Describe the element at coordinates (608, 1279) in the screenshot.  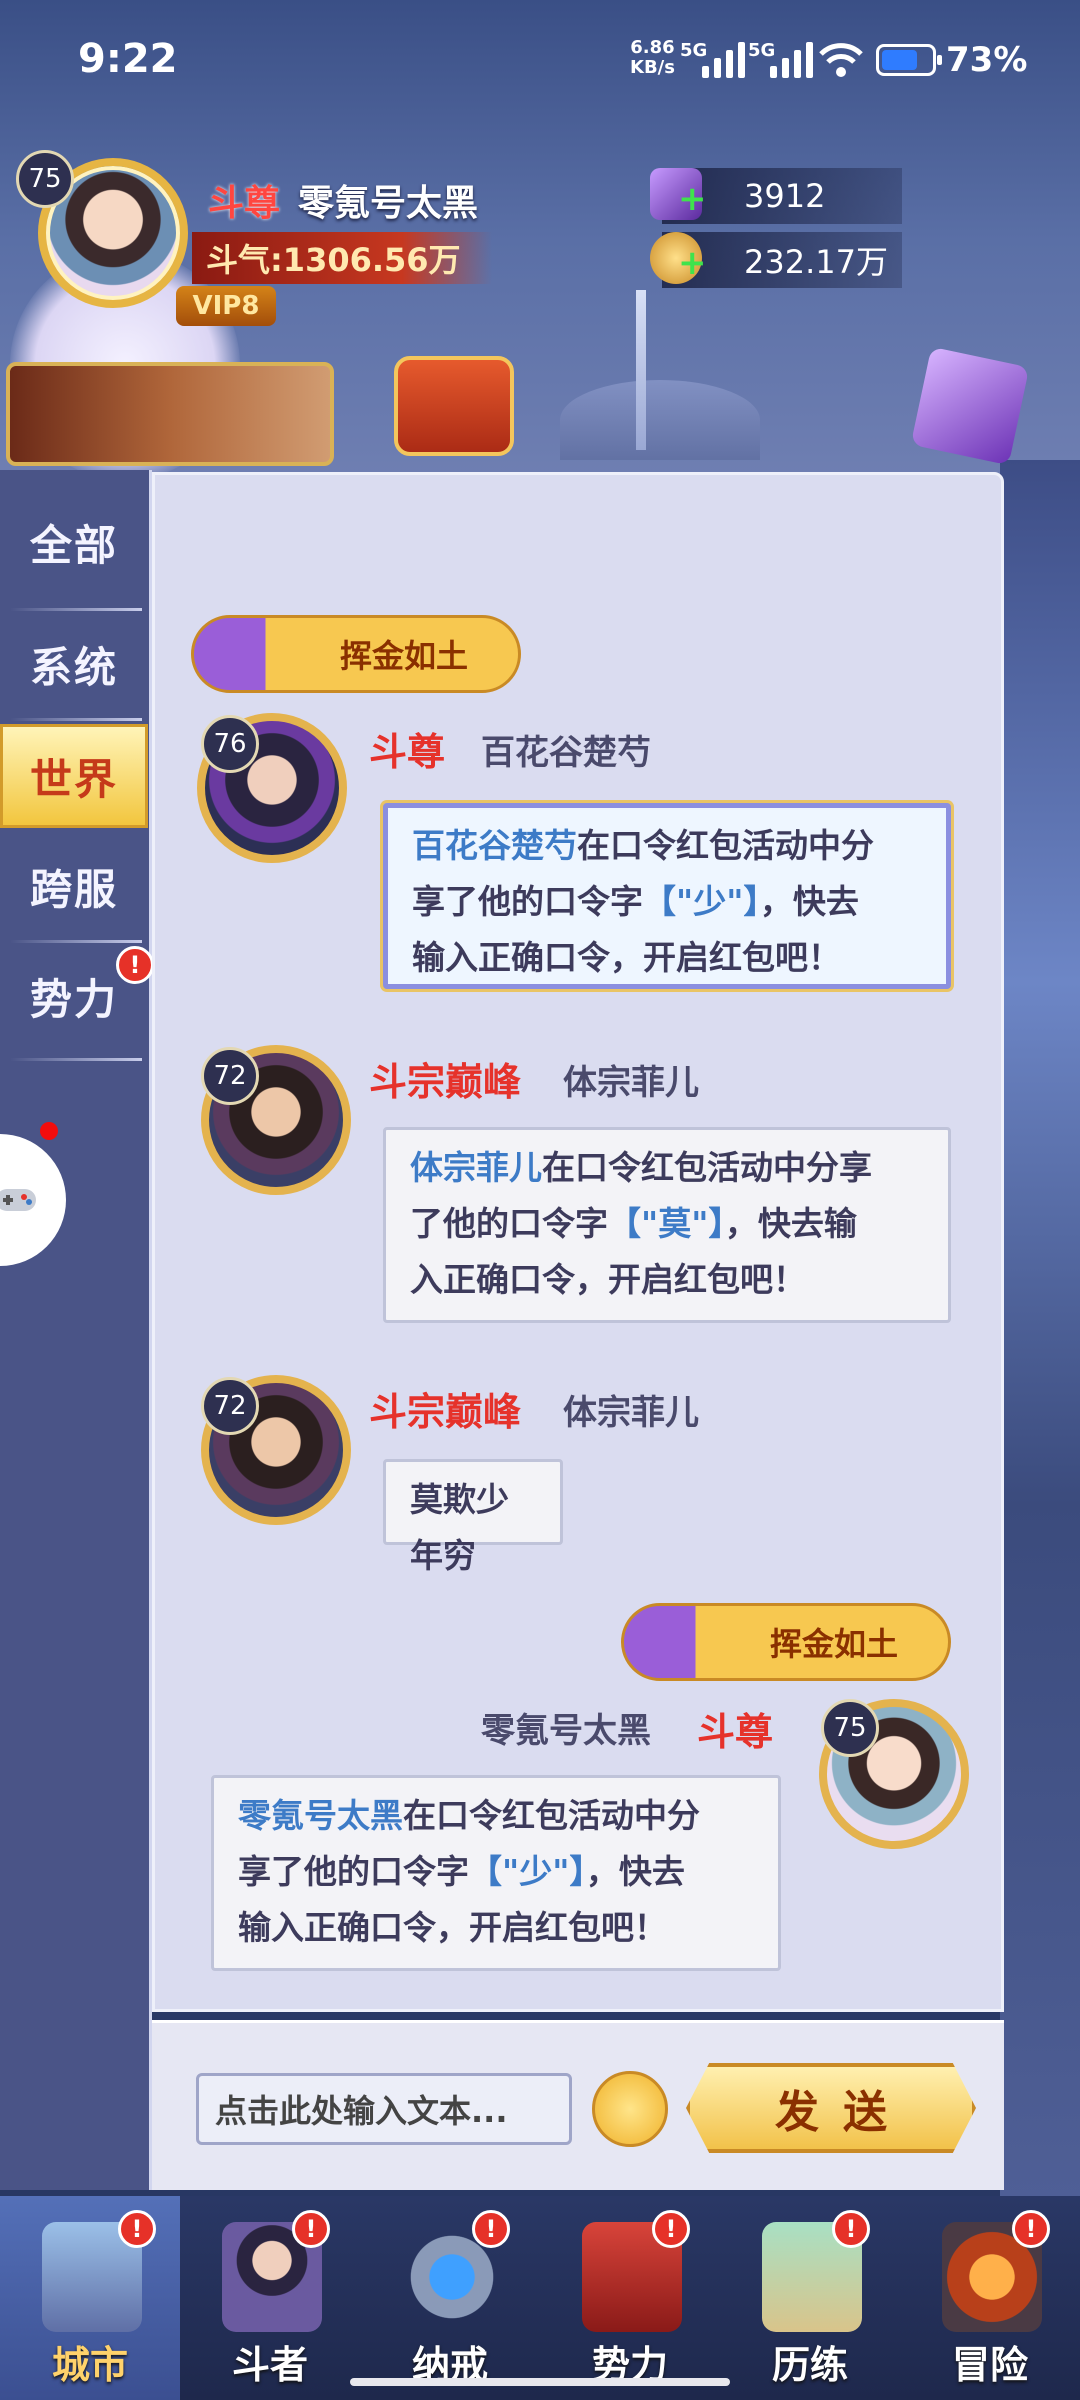
I see `message-text: 入正确口令，开启红包吧！` at that location.